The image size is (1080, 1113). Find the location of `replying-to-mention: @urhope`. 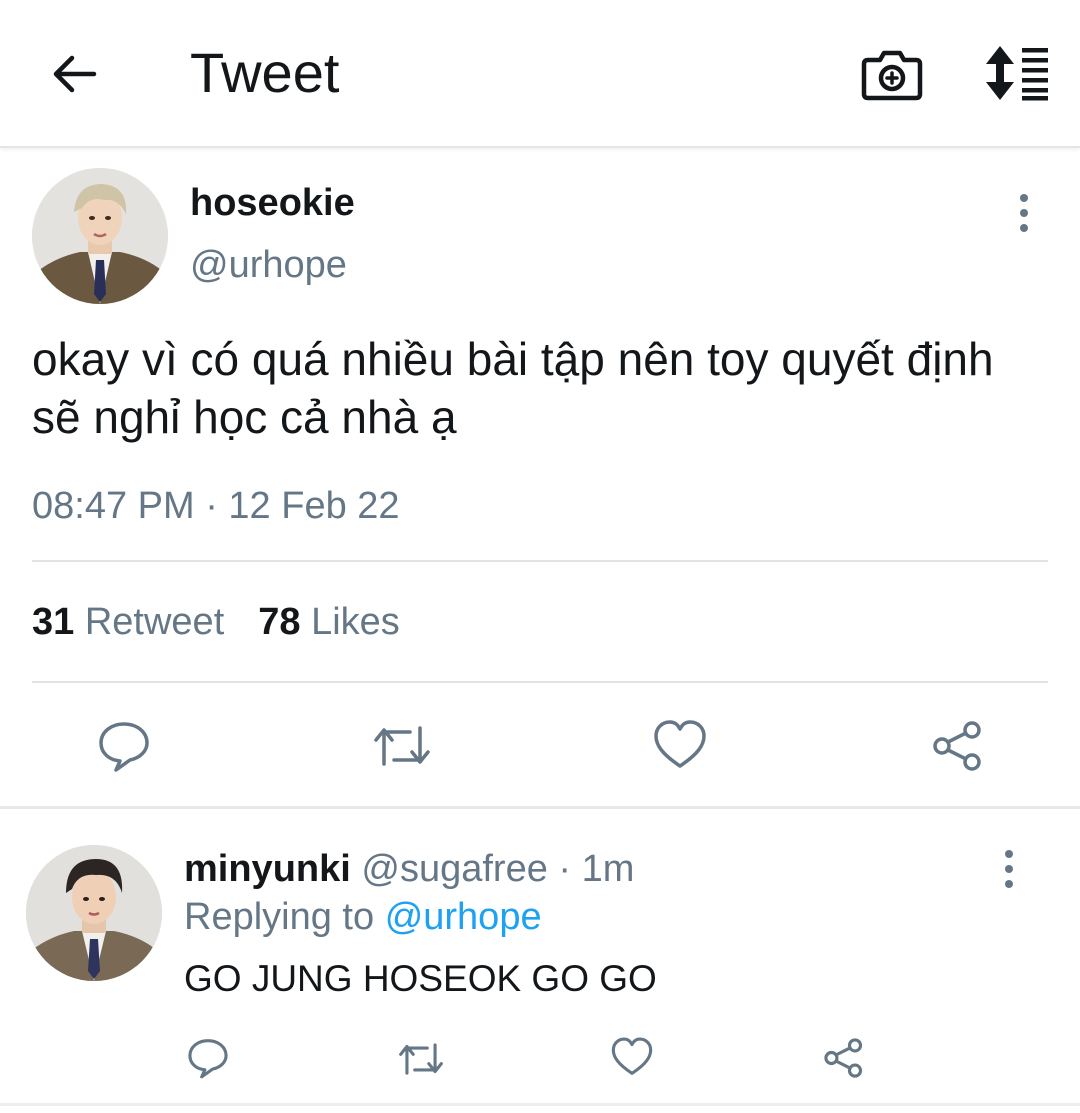

replying-to-mention: @urhope is located at coordinates (463, 917).